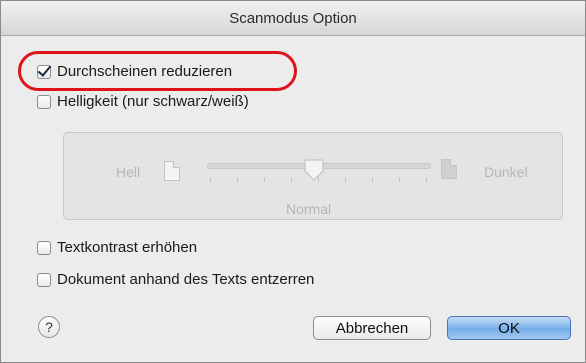  I want to click on help-icon: ?, so click(49, 327).